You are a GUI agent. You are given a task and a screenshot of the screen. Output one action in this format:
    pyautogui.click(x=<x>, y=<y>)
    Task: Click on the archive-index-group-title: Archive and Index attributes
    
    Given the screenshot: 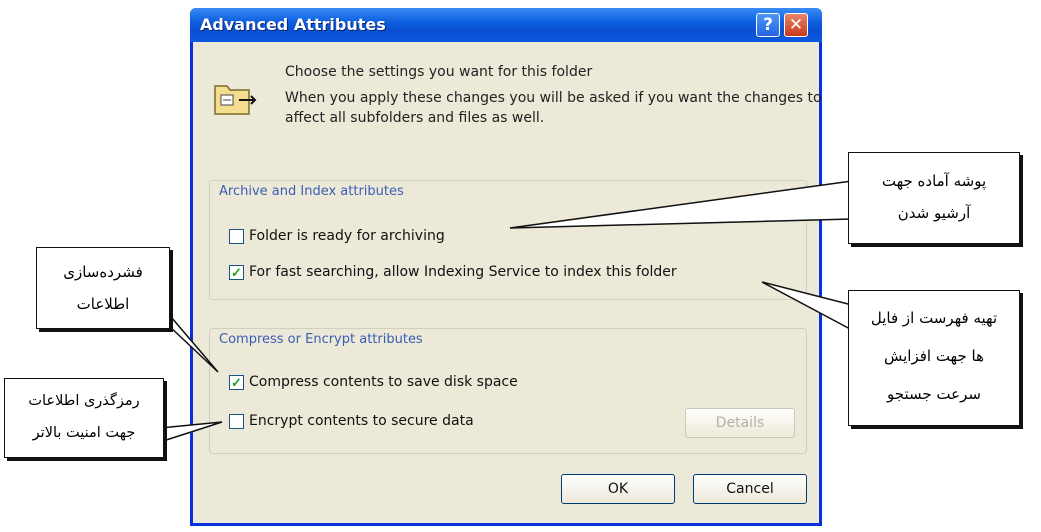 What is the action you would take?
    pyautogui.click(x=311, y=191)
    